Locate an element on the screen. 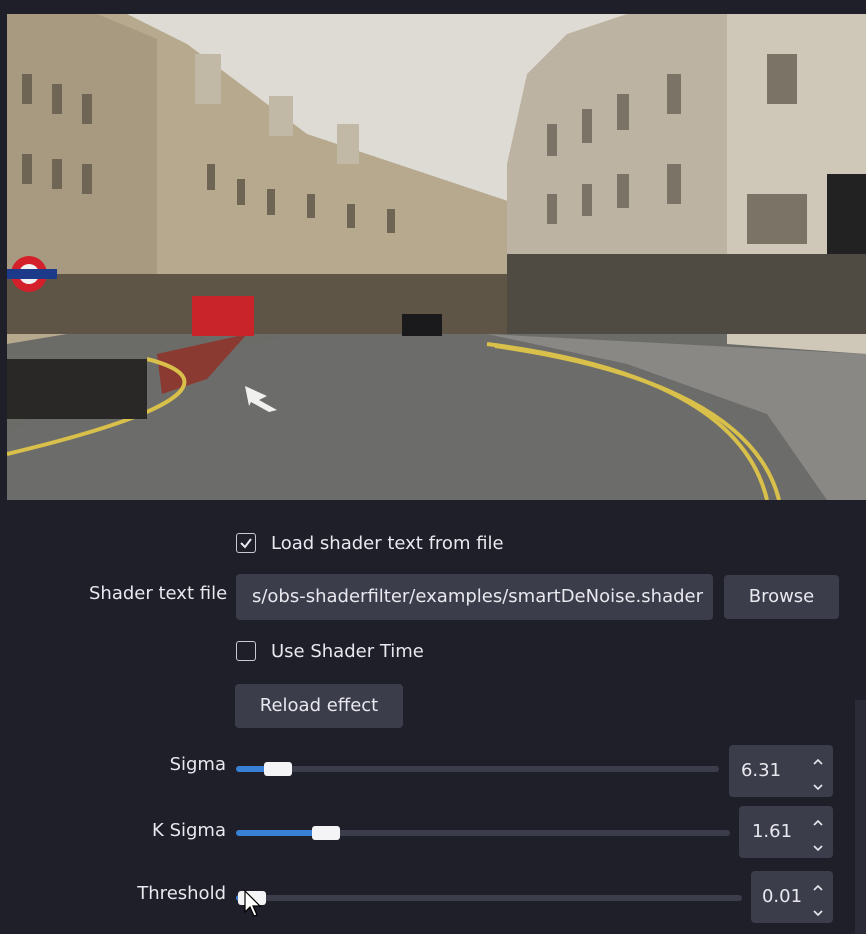 This screenshot has height=934, width=866. use-shader-time-checkbox is located at coordinates (246, 651).